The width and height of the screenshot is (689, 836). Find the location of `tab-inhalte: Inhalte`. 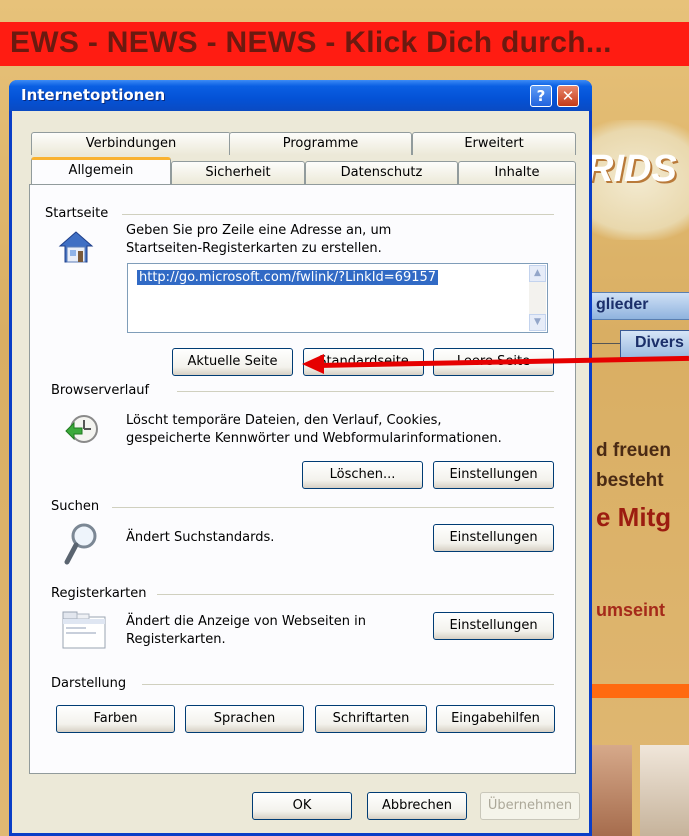

tab-inhalte: Inhalte is located at coordinates (517, 172).